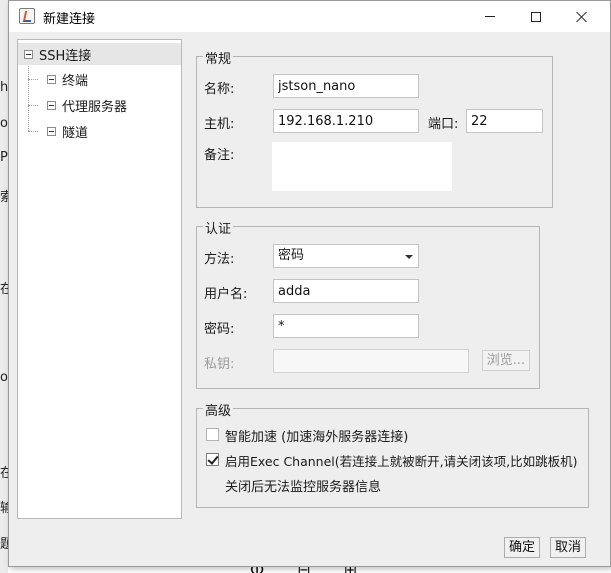  What do you see at coordinates (443, 124) in the screenshot?
I see `port-label: 端口:` at bounding box center [443, 124].